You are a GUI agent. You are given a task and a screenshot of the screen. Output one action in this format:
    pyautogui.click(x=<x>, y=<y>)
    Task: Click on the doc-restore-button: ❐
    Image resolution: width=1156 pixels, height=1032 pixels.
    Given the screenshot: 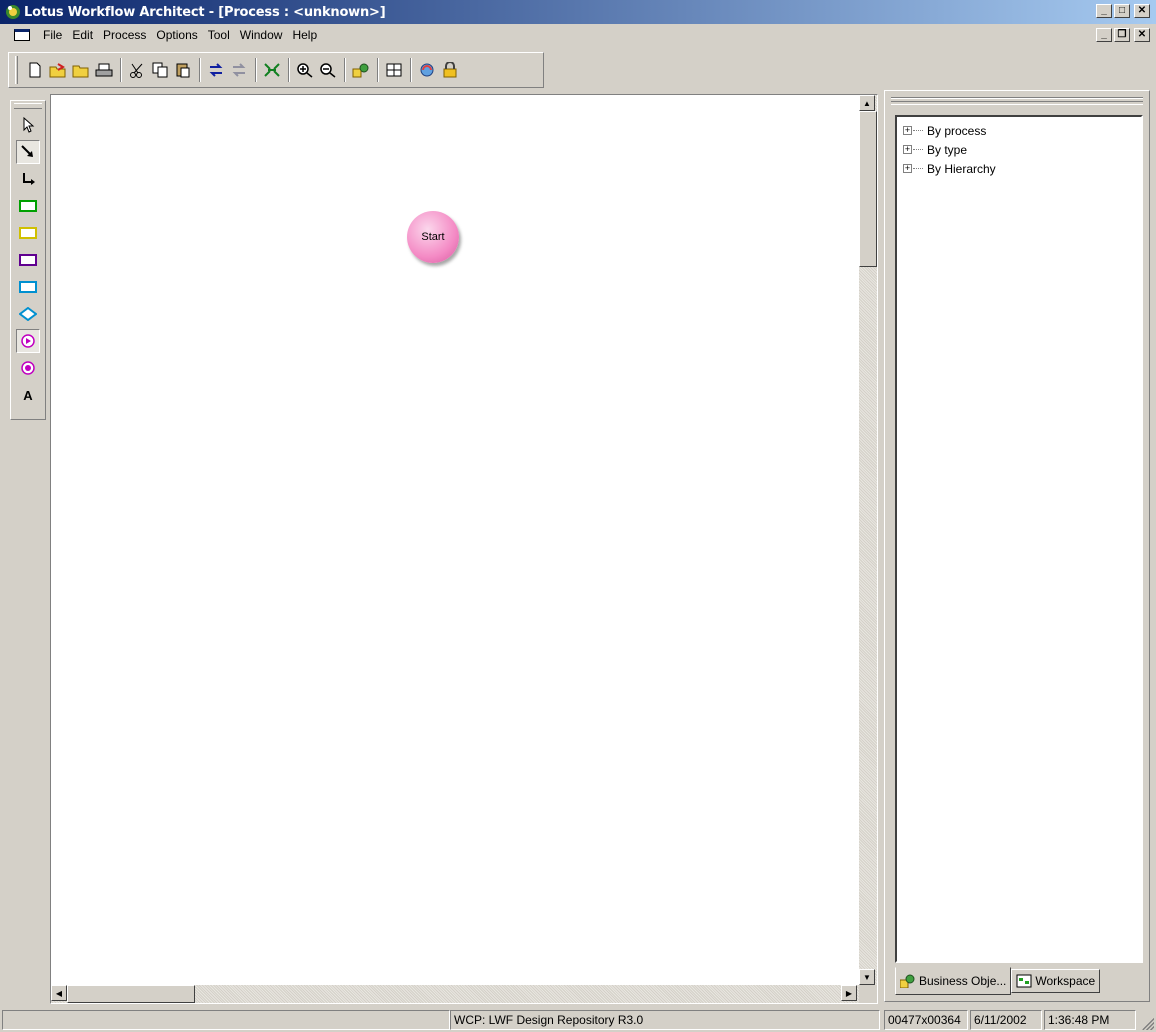 What is the action you would take?
    pyautogui.click(x=1122, y=35)
    